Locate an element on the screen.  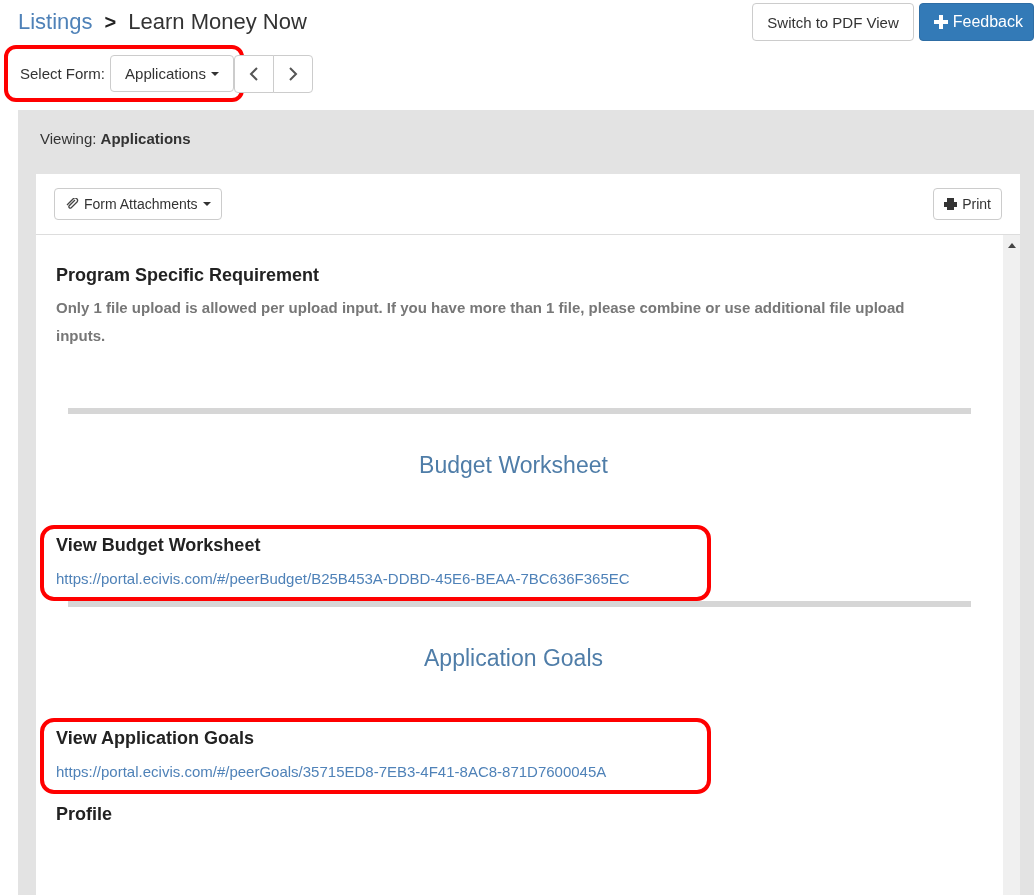
section-heading: Application Goals is located at coordinates (513, 658).